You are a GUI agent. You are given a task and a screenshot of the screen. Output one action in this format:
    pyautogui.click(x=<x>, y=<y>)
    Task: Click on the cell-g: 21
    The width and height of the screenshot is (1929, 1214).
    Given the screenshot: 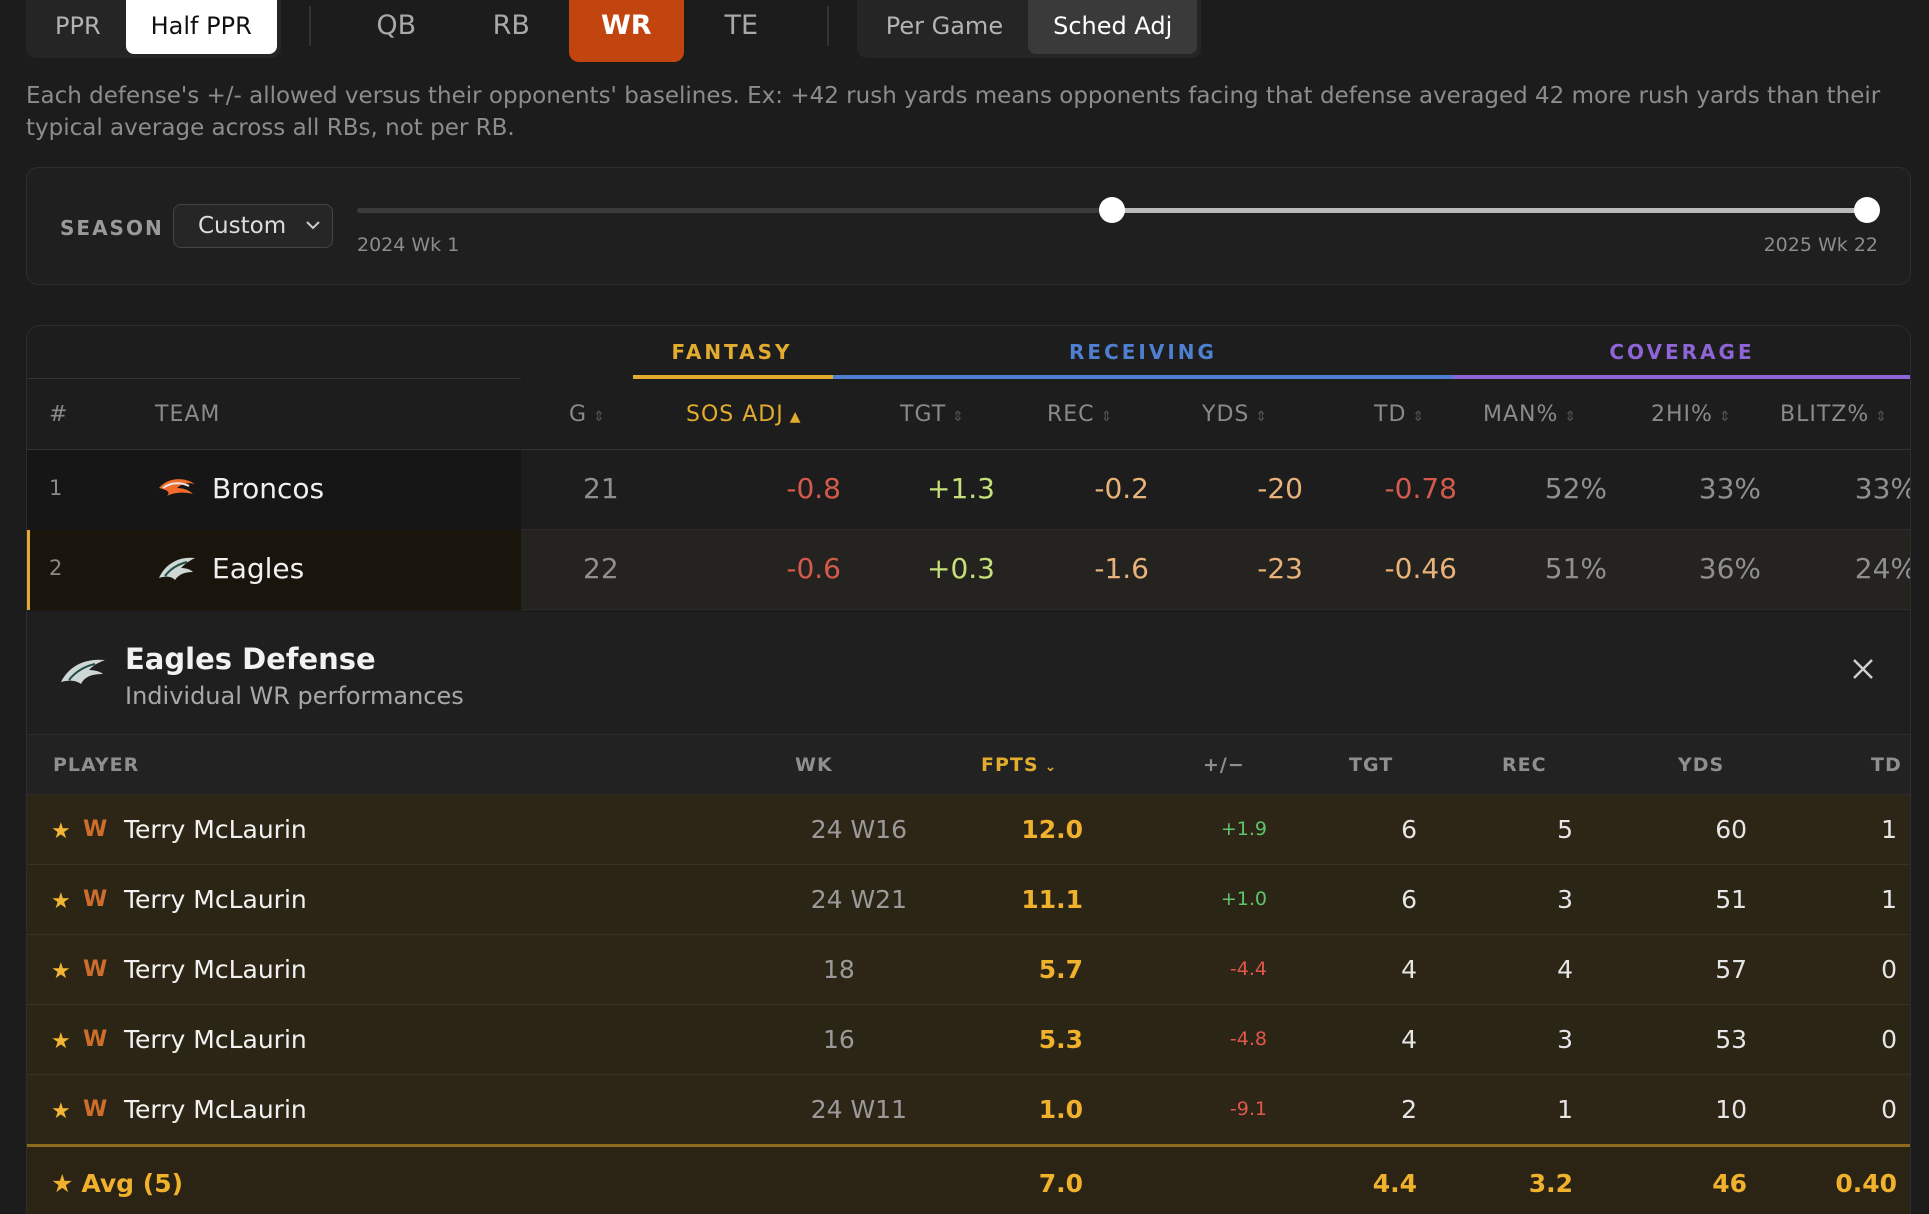 What is the action you would take?
    pyautogui.click(x=601, y=488)
    